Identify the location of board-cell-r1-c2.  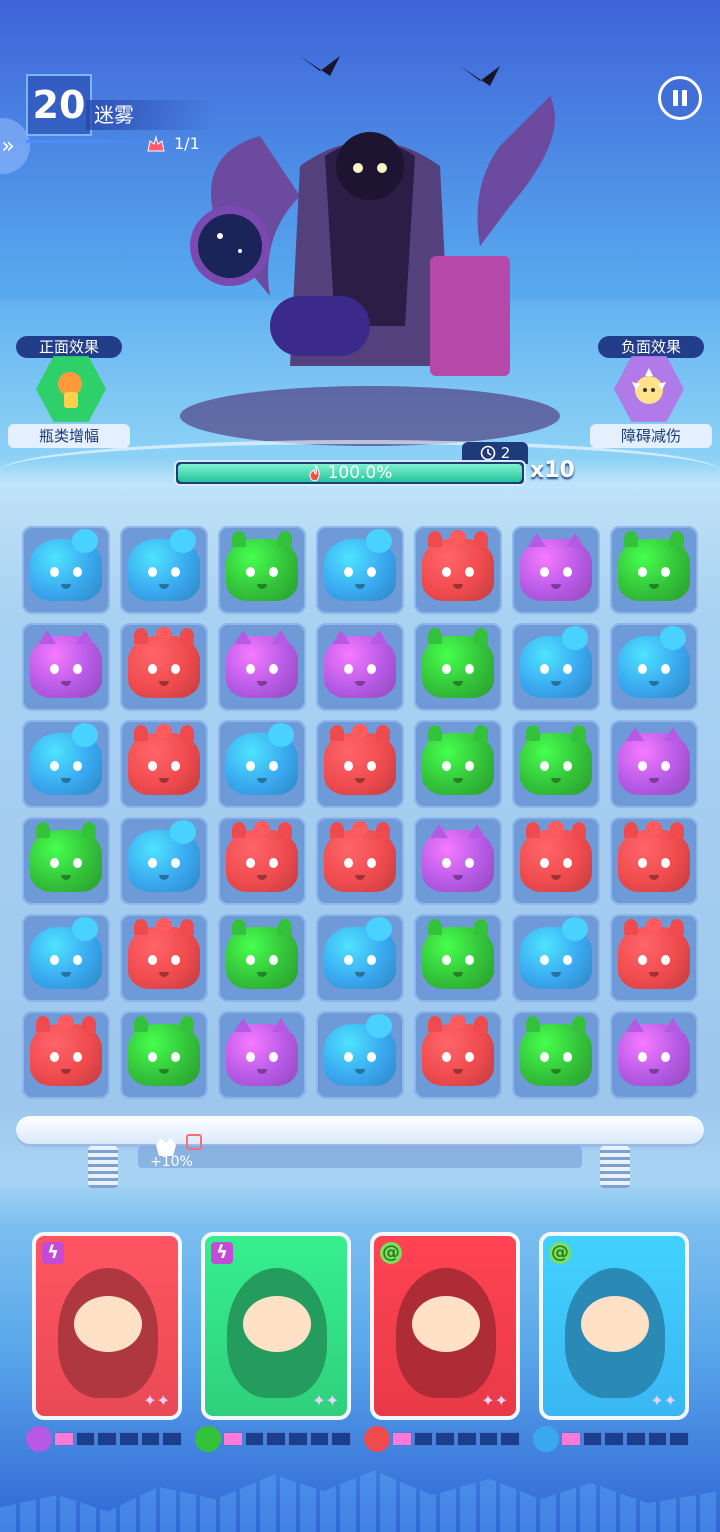
(164, 570).